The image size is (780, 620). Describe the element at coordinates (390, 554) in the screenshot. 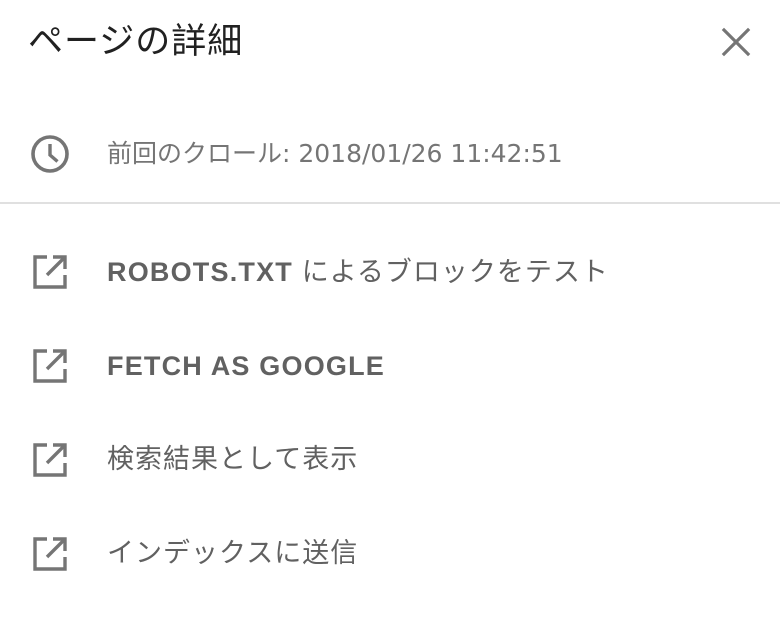

I see `submit-to-index-link: インデックスに送信` at that location.